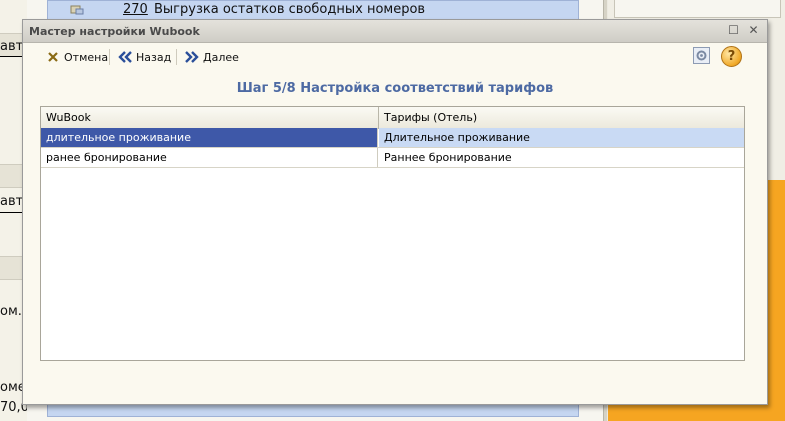 Image resolution: width=785 pixels, height=421 pixels. What do you see at coordinates (114, 31) in the screenshot?
I see `dialog-title: Мастер настройки Wubook` at bounding box center [114, 31].